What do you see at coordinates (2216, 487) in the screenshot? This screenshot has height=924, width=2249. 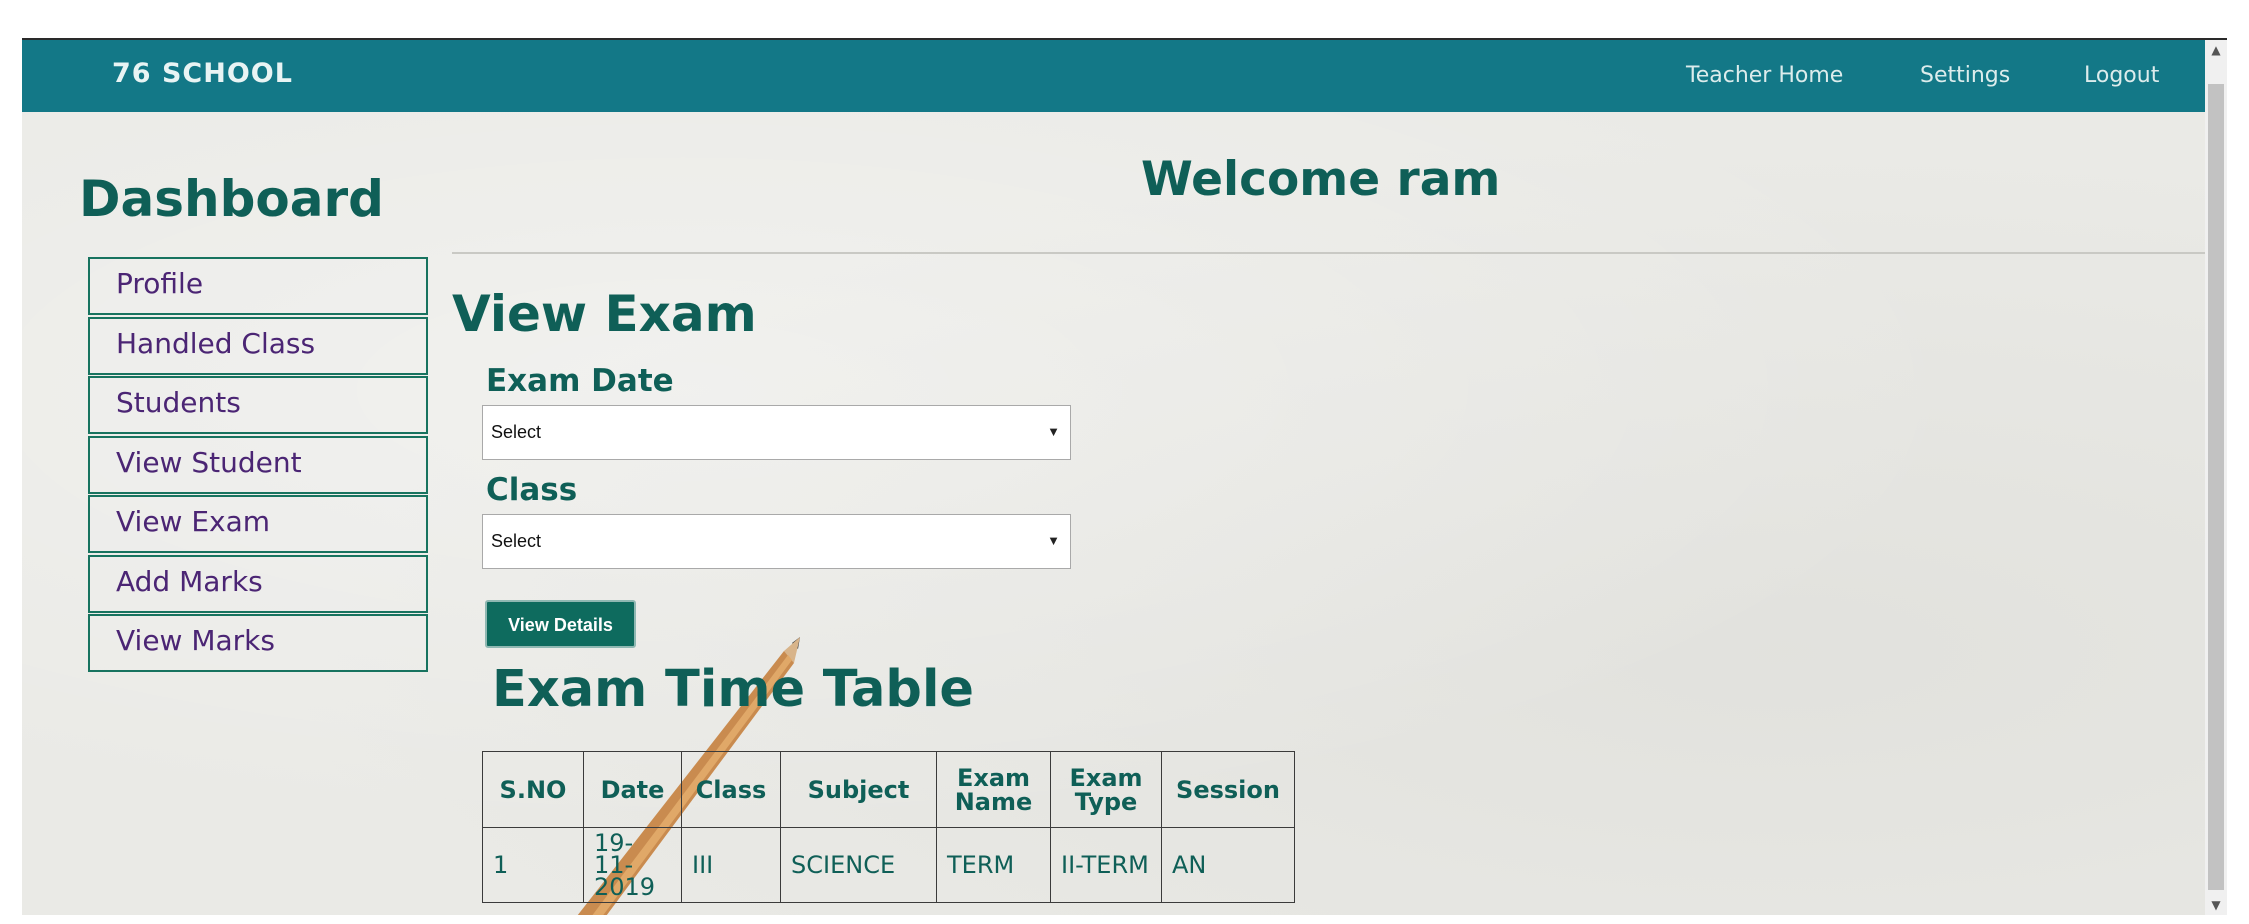 I see `scrollbar-thumb` at bounding box center [2216, 487].